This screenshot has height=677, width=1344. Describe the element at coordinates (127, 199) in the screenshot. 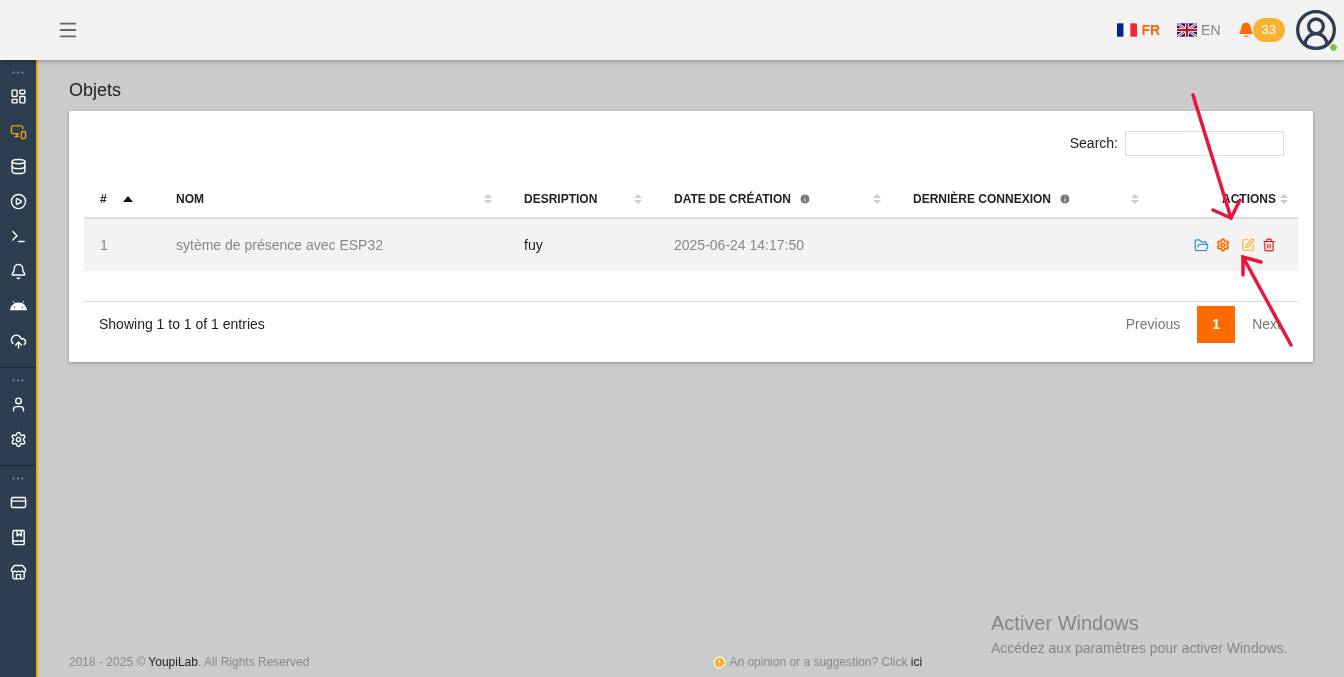

I see `sort-ascending-icon` at that location.